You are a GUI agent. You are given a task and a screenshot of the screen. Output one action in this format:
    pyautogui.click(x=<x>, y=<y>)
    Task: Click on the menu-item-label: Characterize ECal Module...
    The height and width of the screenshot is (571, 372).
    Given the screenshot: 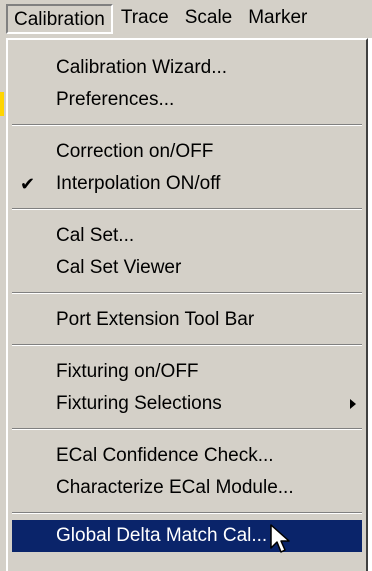 What is the action you would take?
    pyautogui.click(x=175, y=487)
    